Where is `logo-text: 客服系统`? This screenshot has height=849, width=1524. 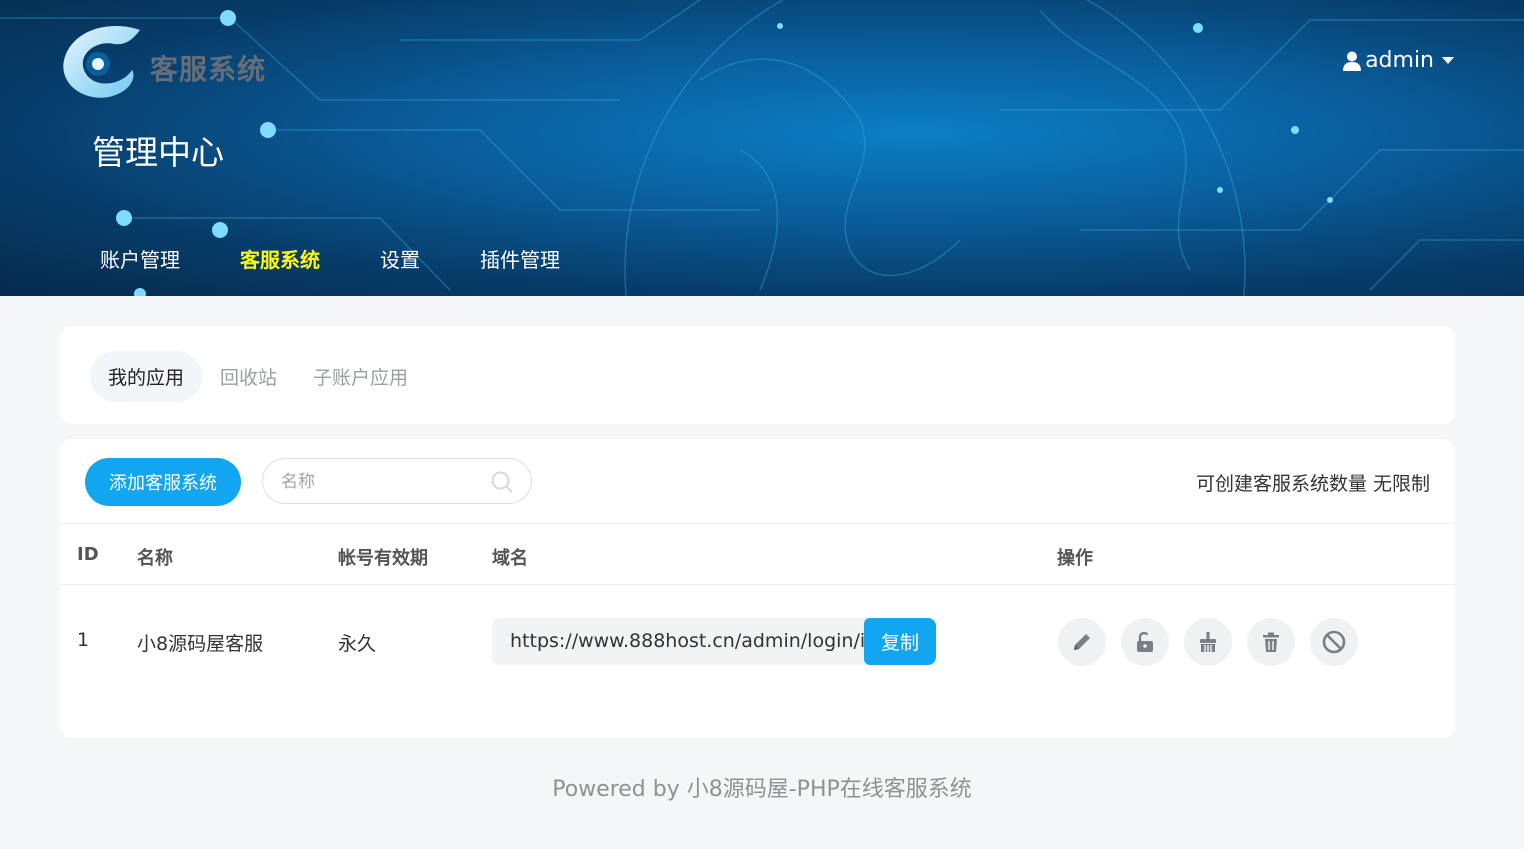
logo-text: 客服系统 is located at coordinates (208, 69).